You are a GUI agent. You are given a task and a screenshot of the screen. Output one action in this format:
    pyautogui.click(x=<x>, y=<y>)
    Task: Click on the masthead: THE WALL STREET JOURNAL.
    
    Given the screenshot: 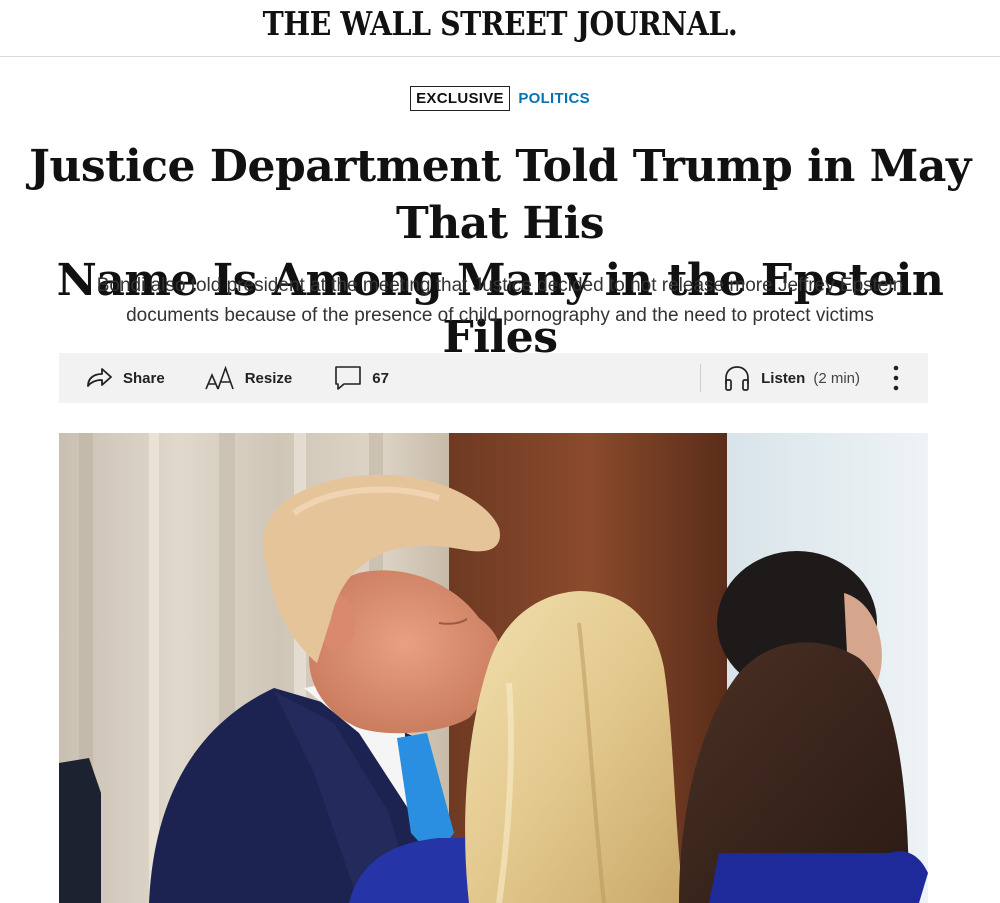 What is the action you would take?
    pyautogui.click(x=500, y=28)
    